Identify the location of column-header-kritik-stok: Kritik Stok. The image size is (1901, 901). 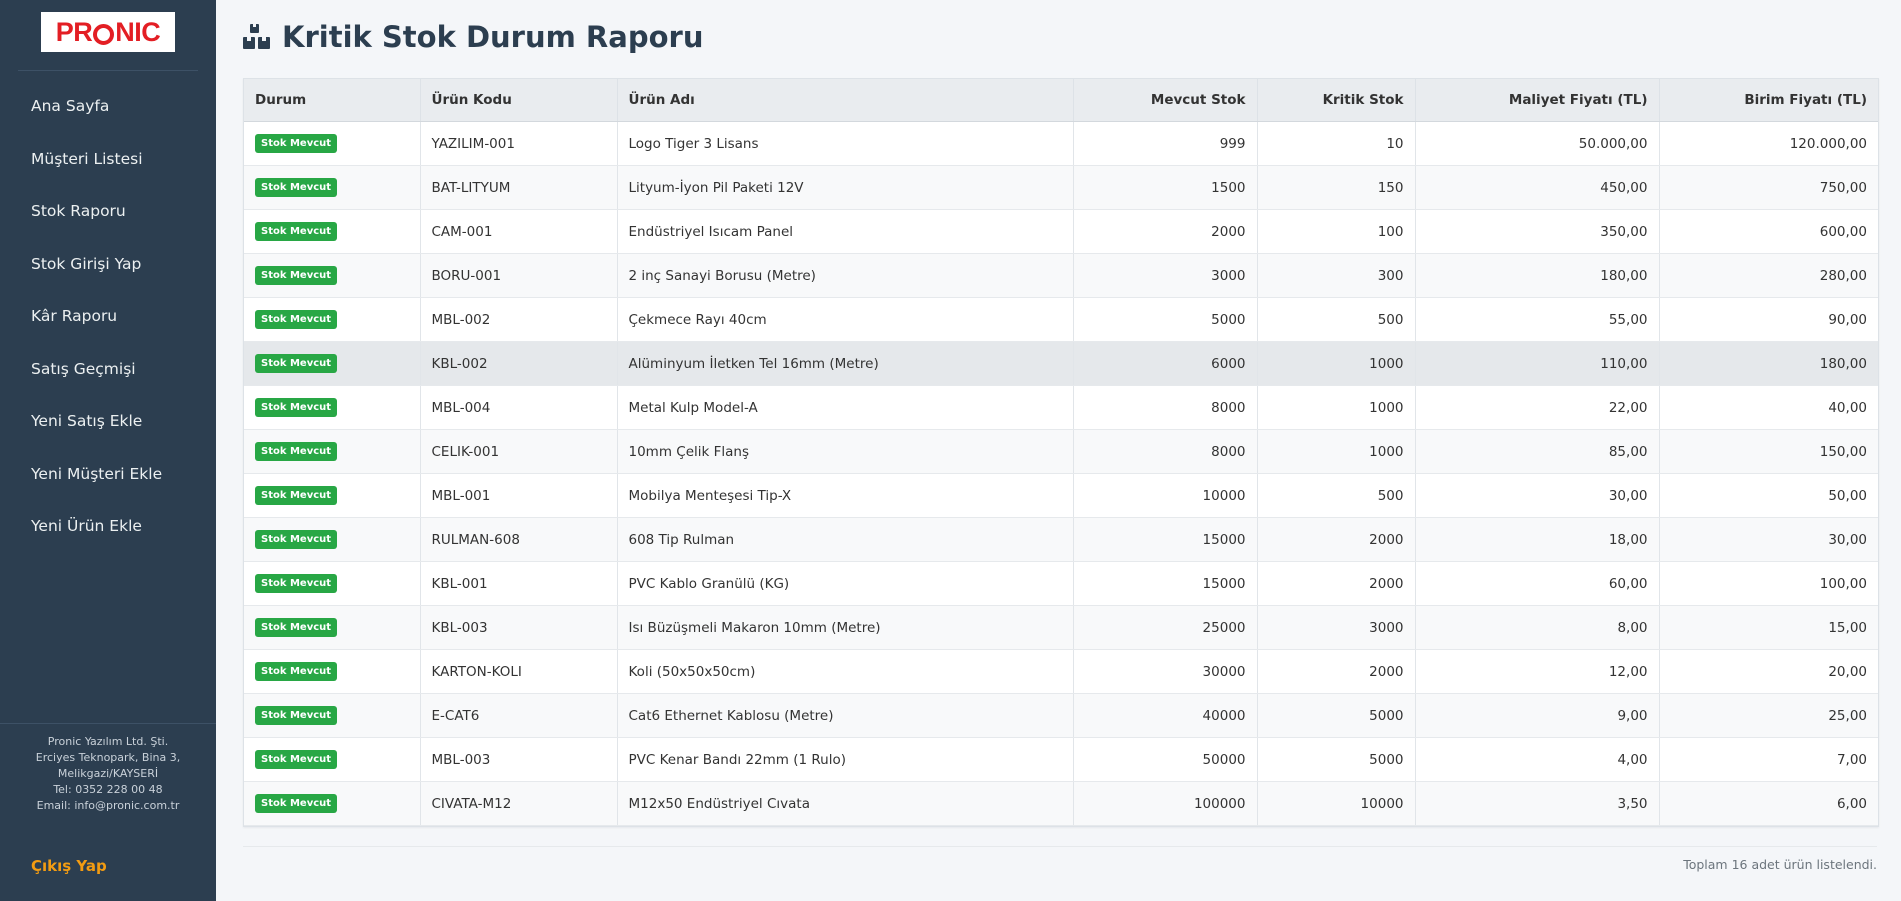
(1336, 100).